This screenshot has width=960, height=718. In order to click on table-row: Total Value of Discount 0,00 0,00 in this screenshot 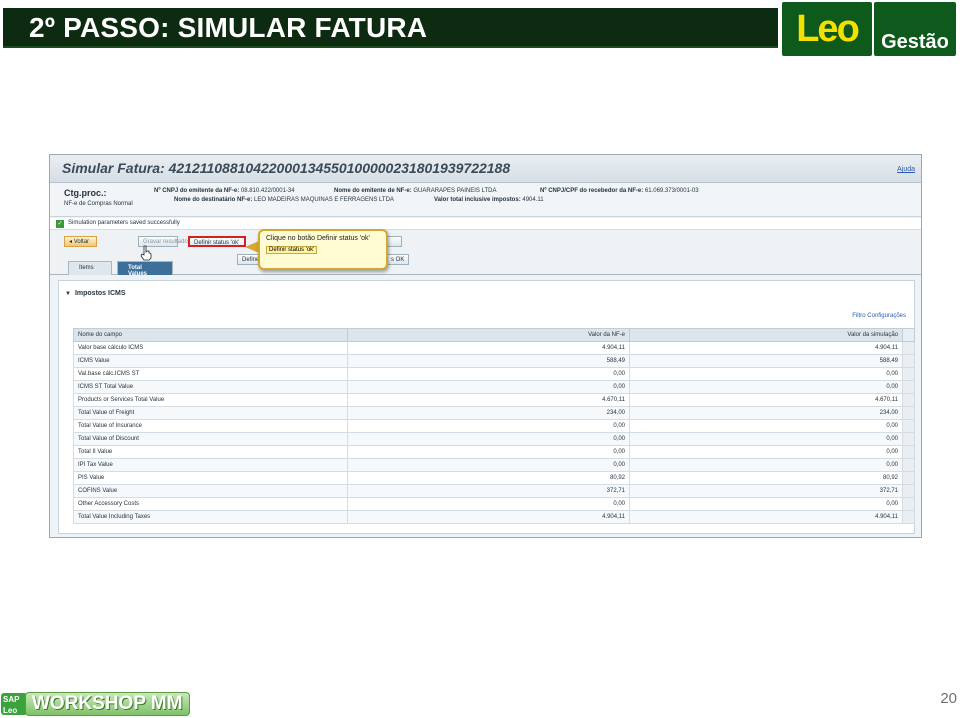, I will do `click(494, 439)`.